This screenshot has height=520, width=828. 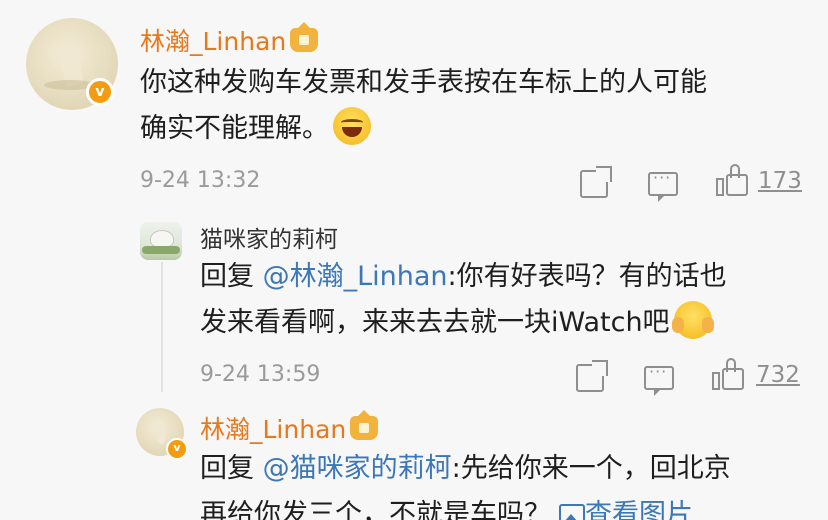 What do you see at coordinates (352, 126) in the screenshot?
I see `laugh-emoji` at bounding box center [352, 126].